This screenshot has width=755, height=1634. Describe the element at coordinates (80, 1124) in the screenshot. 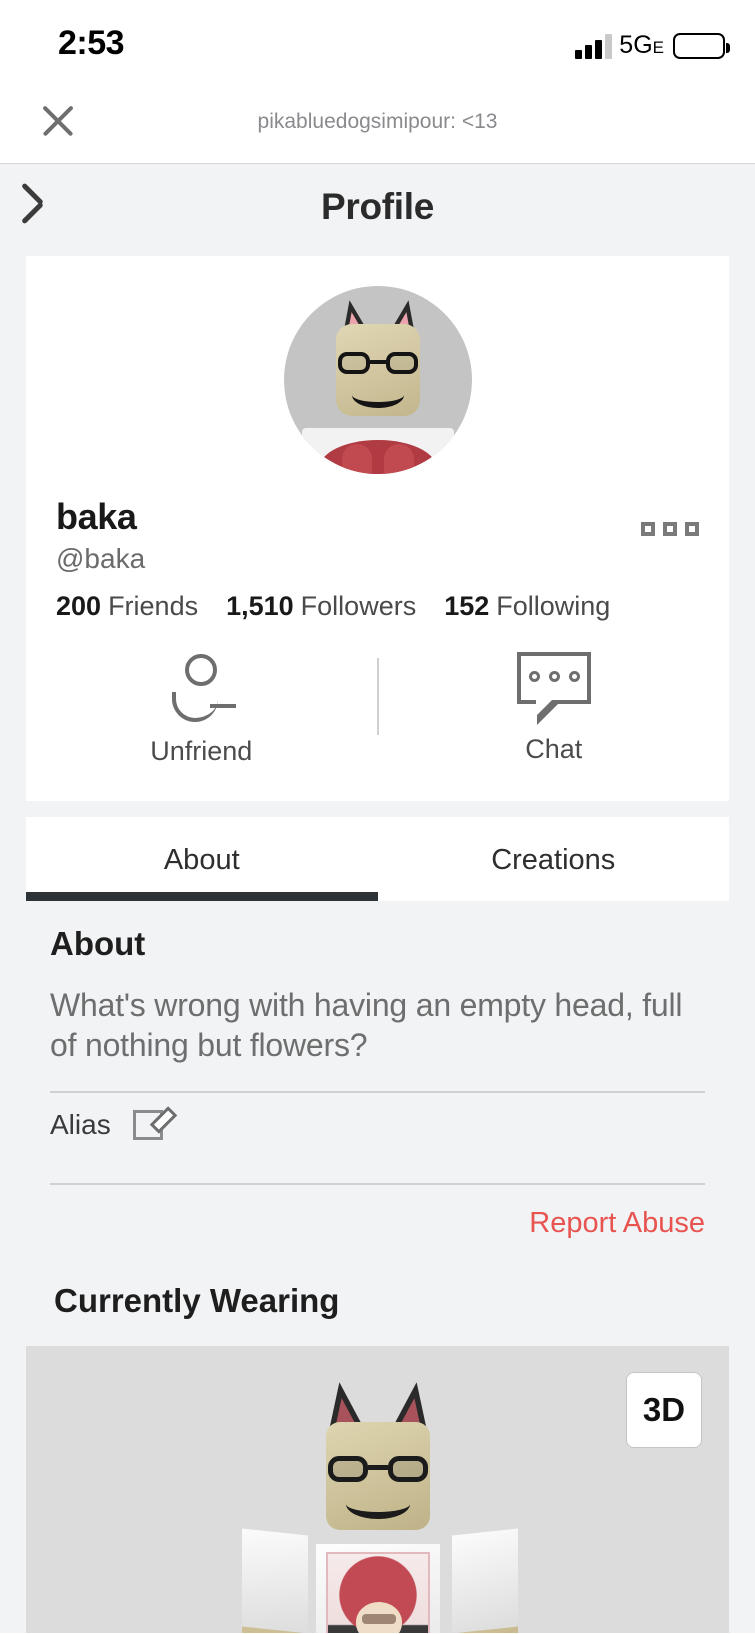

I see `alias-label: Alias` at that location.